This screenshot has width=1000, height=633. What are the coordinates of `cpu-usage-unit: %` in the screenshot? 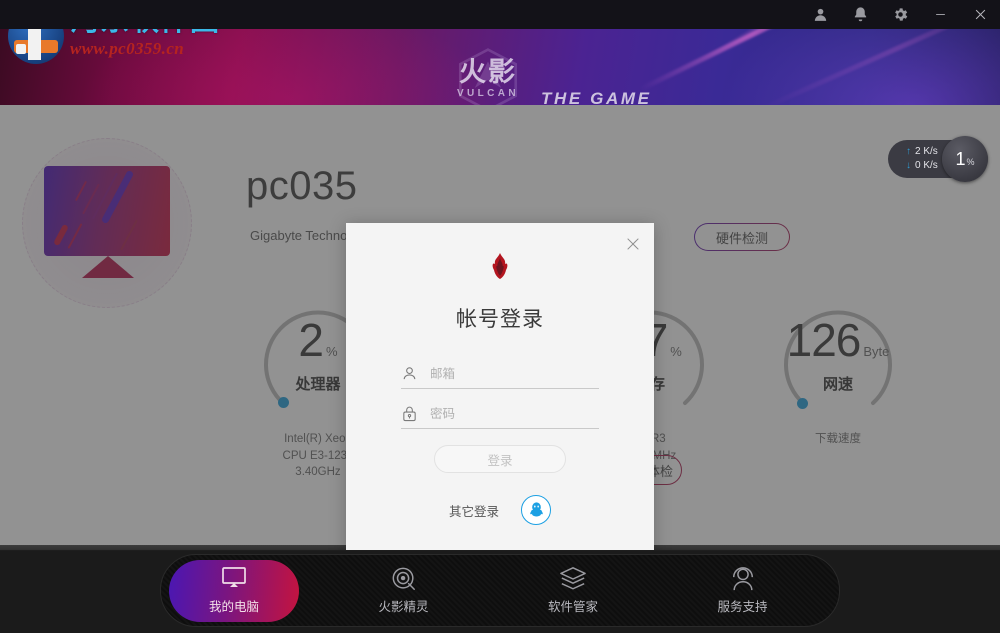 It's located at (970, 162).